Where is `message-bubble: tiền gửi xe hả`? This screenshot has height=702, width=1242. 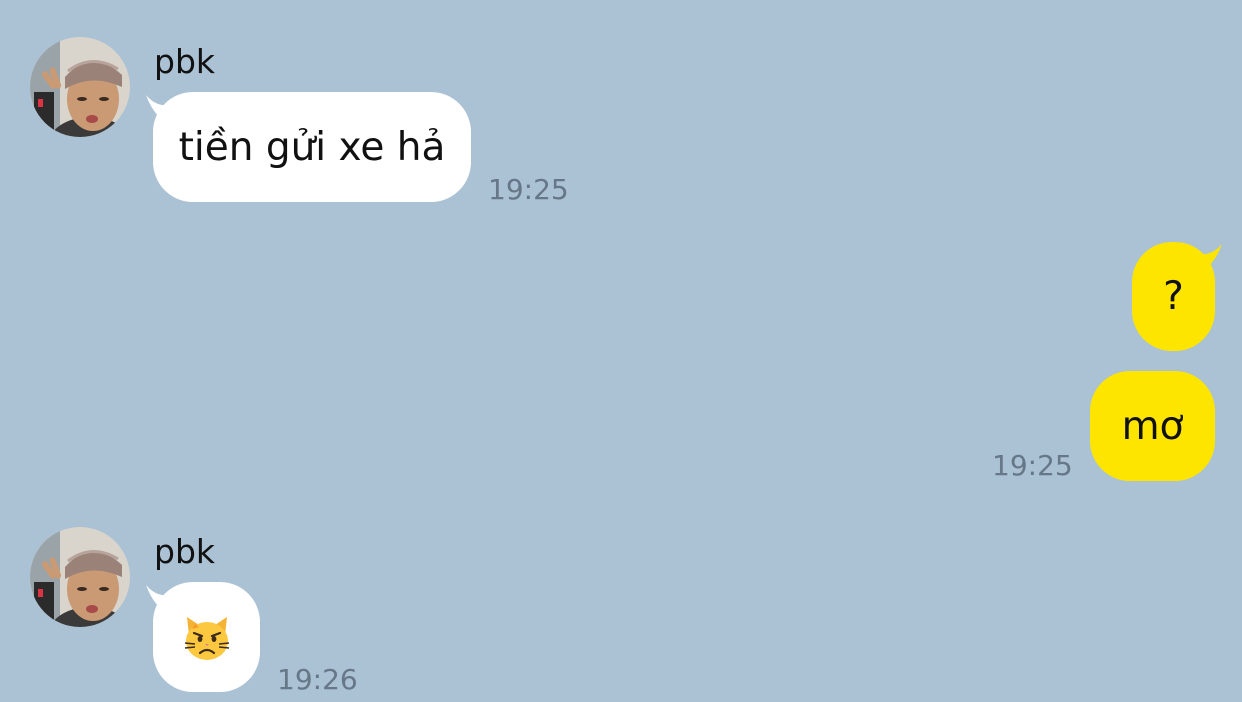 message-bubble: tiền gửi xe hả is located at coordinates (312, 147).